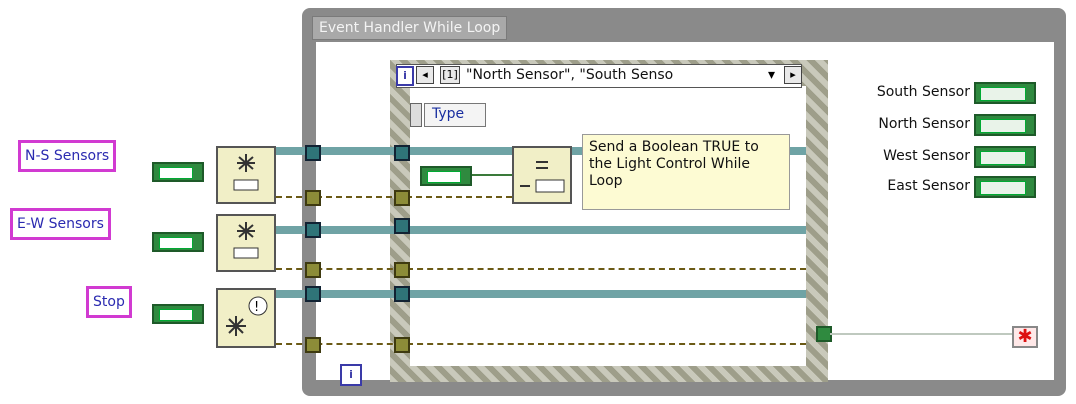  I want to click on event-ns-error-tunnel, so click(402, 198).